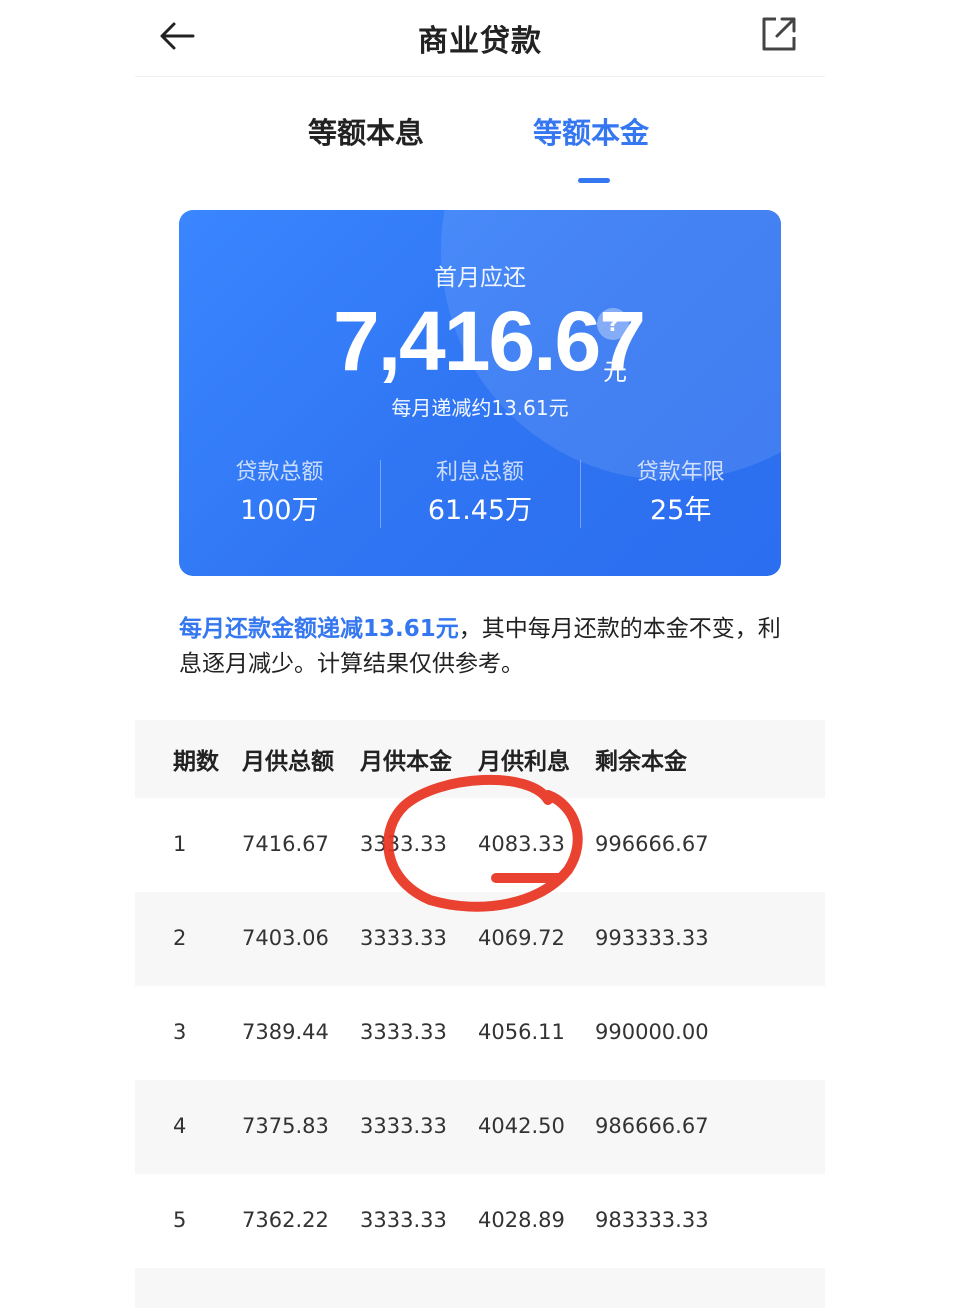  What do you see at coordinates (652, 1220) in the screenshot?
I see `cell-remaining-principal: 983333.33` at bounding box center [652, 1220].